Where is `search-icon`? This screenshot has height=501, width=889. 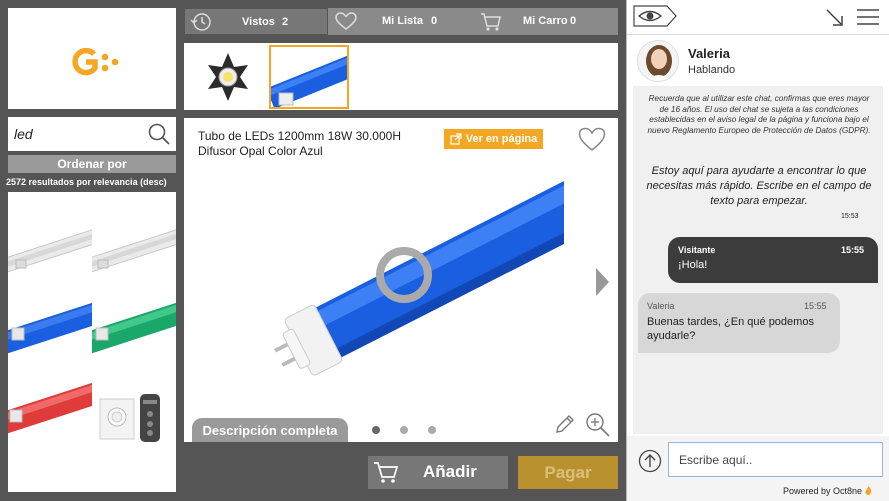
search-icon is located at coordinates (159, 134).